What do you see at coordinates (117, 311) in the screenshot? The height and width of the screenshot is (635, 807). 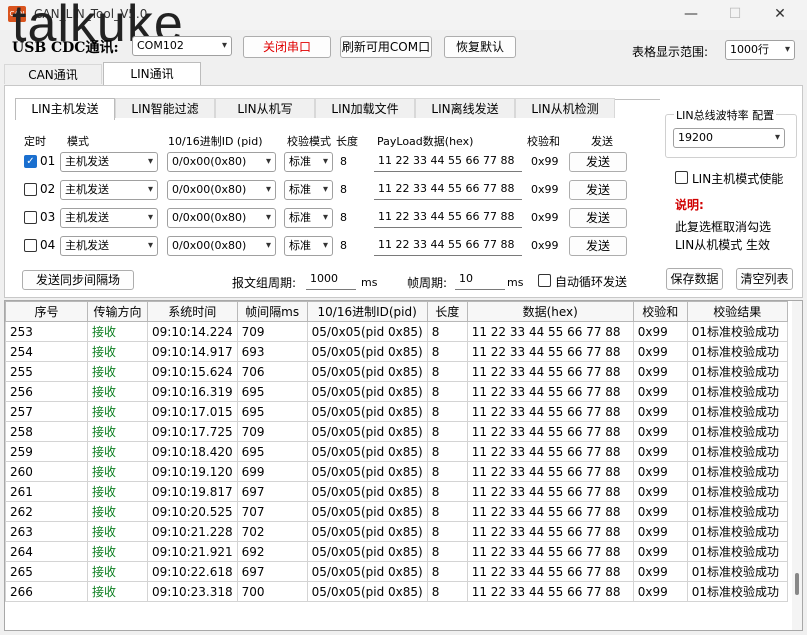 I see `log-header-cell: 传输方向` at bounding box center [117, 311].